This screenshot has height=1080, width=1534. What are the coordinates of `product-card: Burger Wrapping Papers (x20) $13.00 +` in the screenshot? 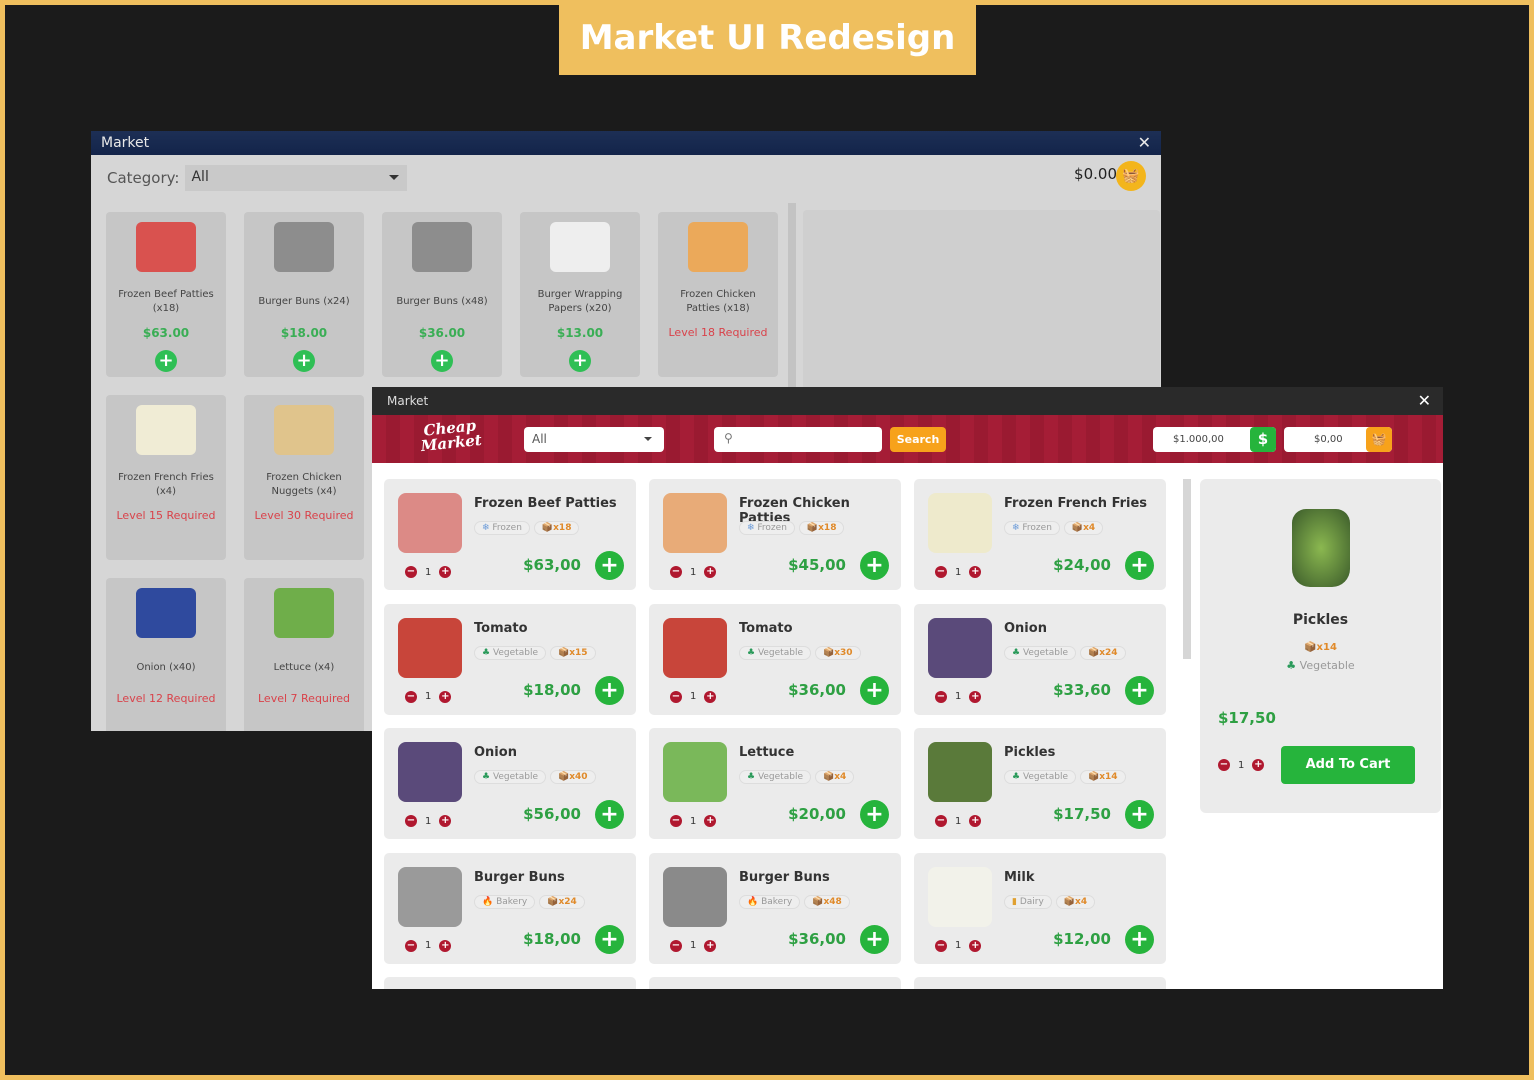 It's located at (580, 294).